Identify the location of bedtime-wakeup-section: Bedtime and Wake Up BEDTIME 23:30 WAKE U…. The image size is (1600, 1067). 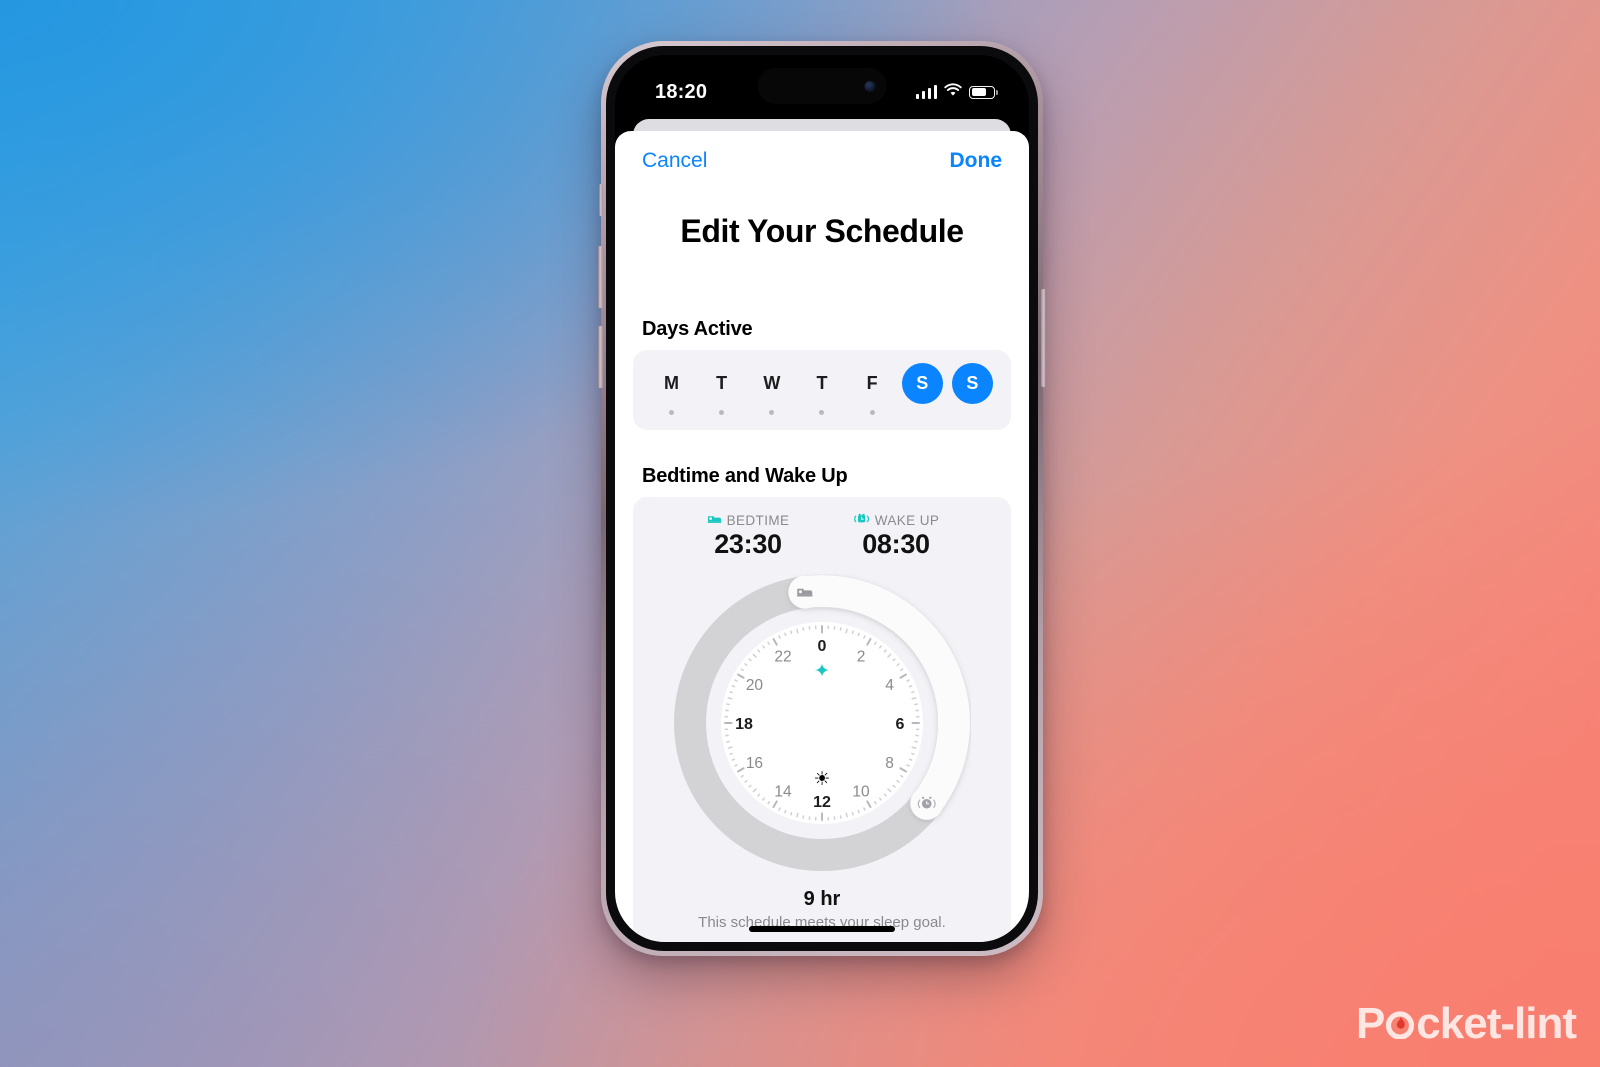
(822, 703).